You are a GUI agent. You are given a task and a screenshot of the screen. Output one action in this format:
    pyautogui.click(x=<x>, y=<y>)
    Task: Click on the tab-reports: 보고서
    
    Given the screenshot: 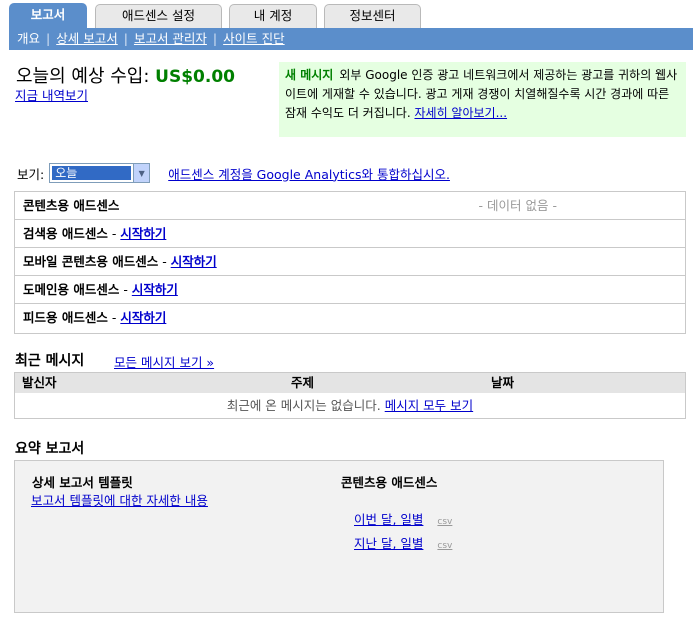 What is the action you would take?
    pyautogui.click(x=48, y=16)
    